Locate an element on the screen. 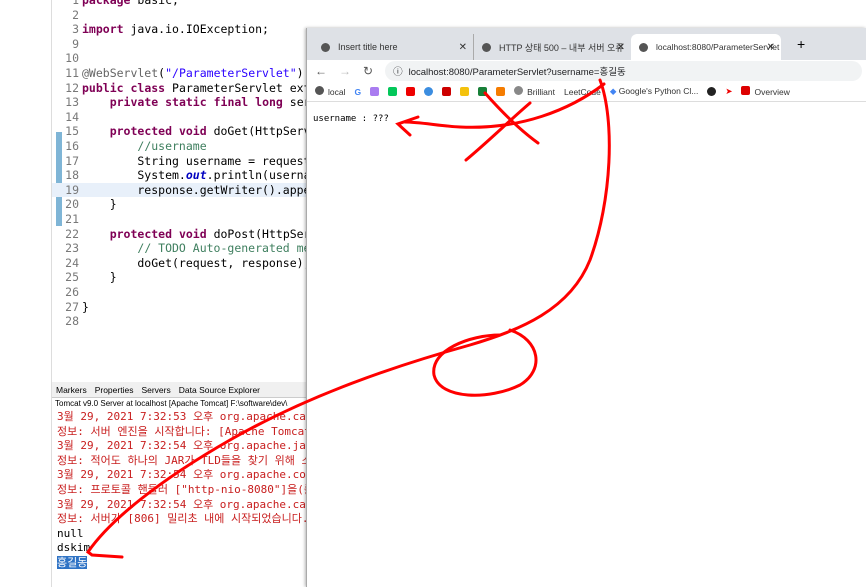  bookmark-icon: ➤ is located at coordinates (728, 91).